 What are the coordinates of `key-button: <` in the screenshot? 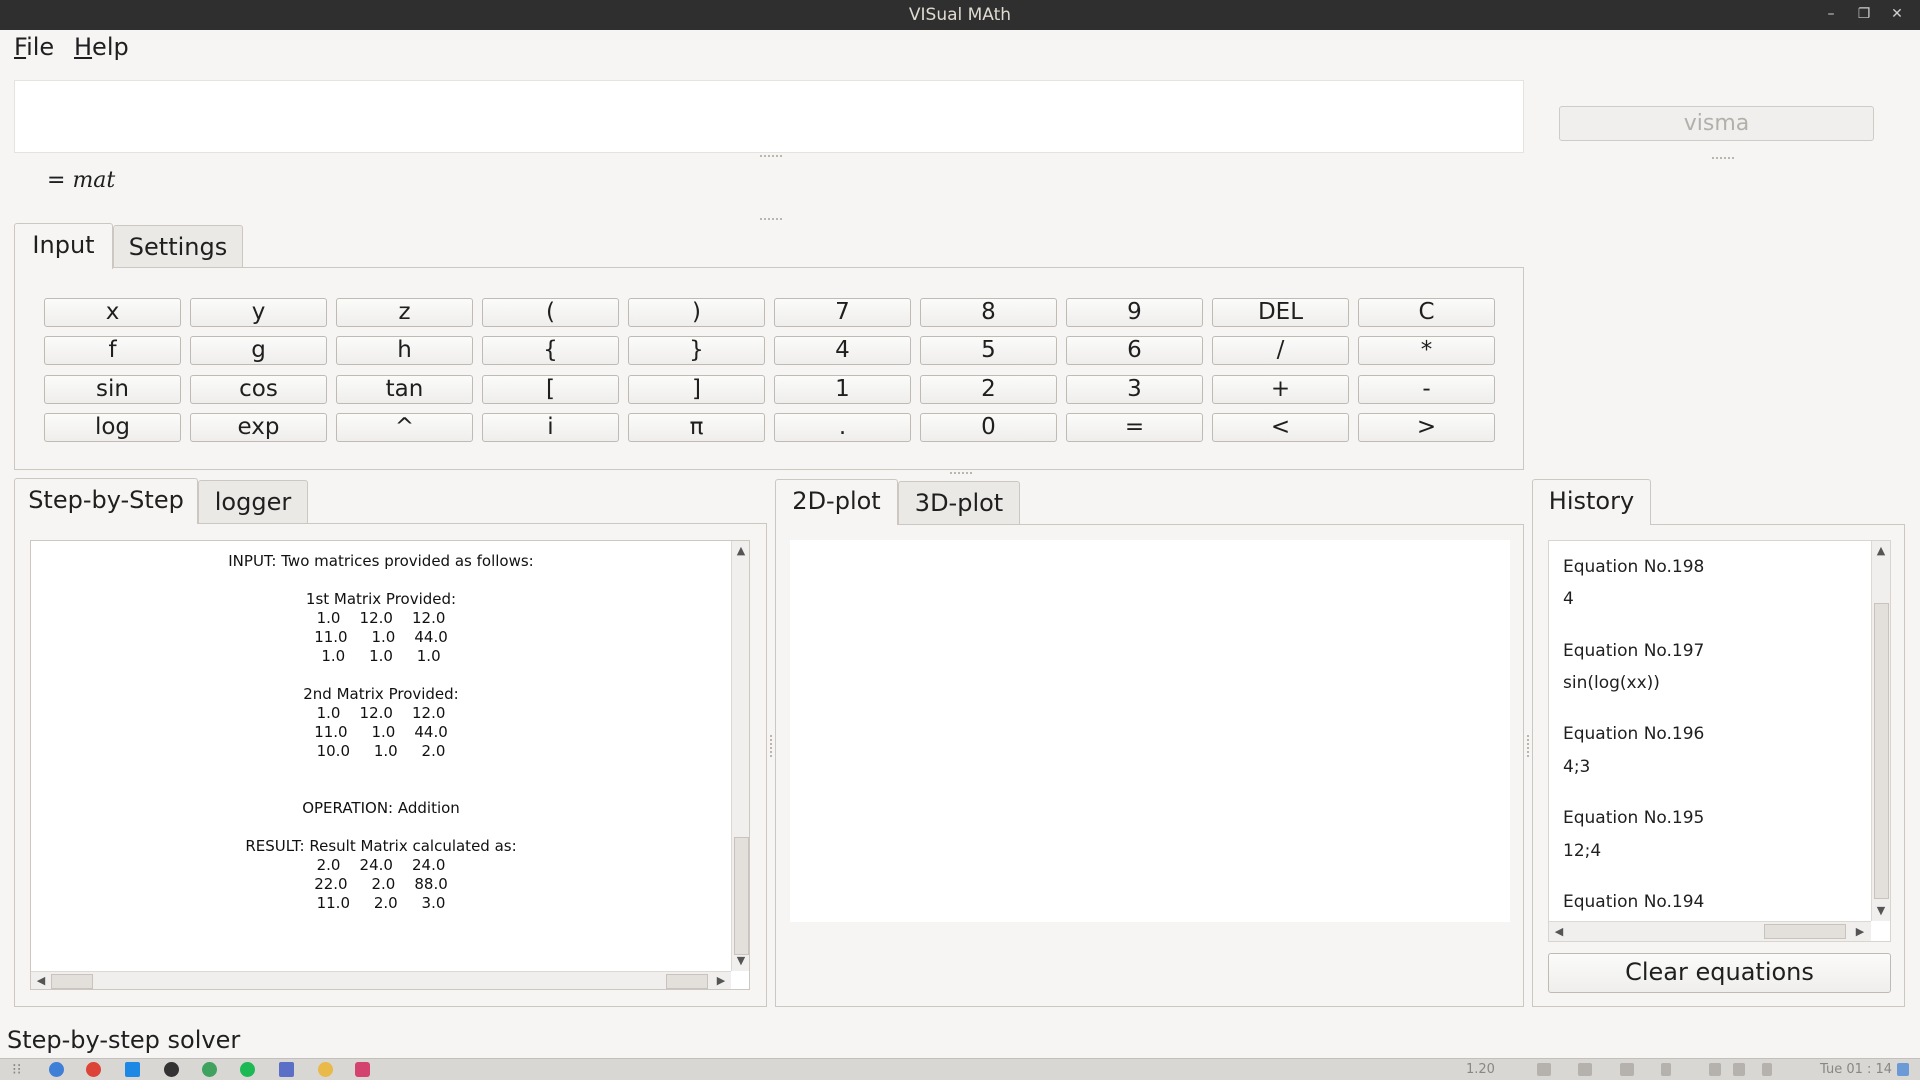 It's located at (1280, 427).